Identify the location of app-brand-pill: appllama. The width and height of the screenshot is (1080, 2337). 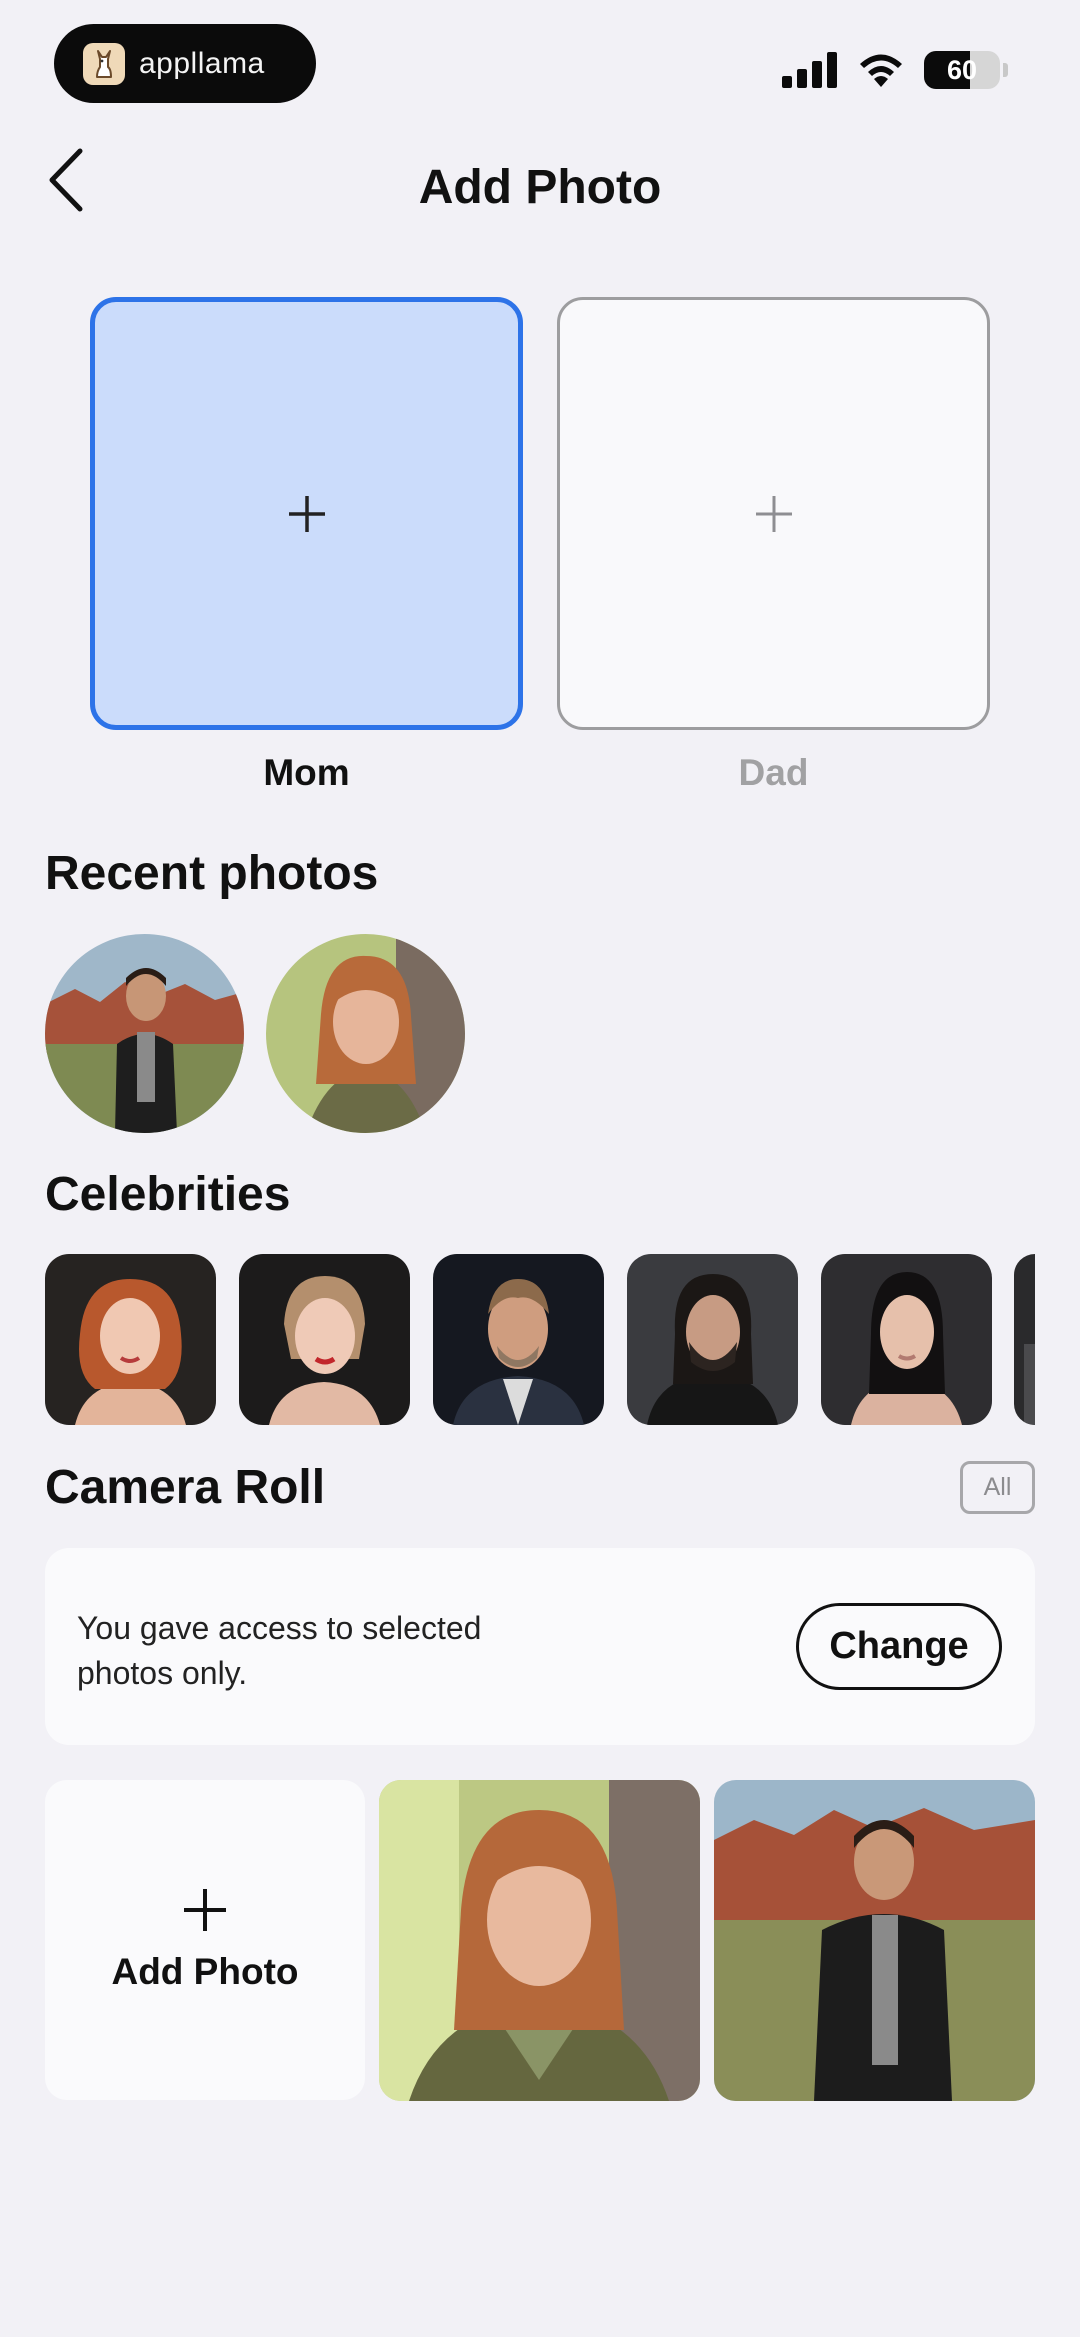
(185, 63).